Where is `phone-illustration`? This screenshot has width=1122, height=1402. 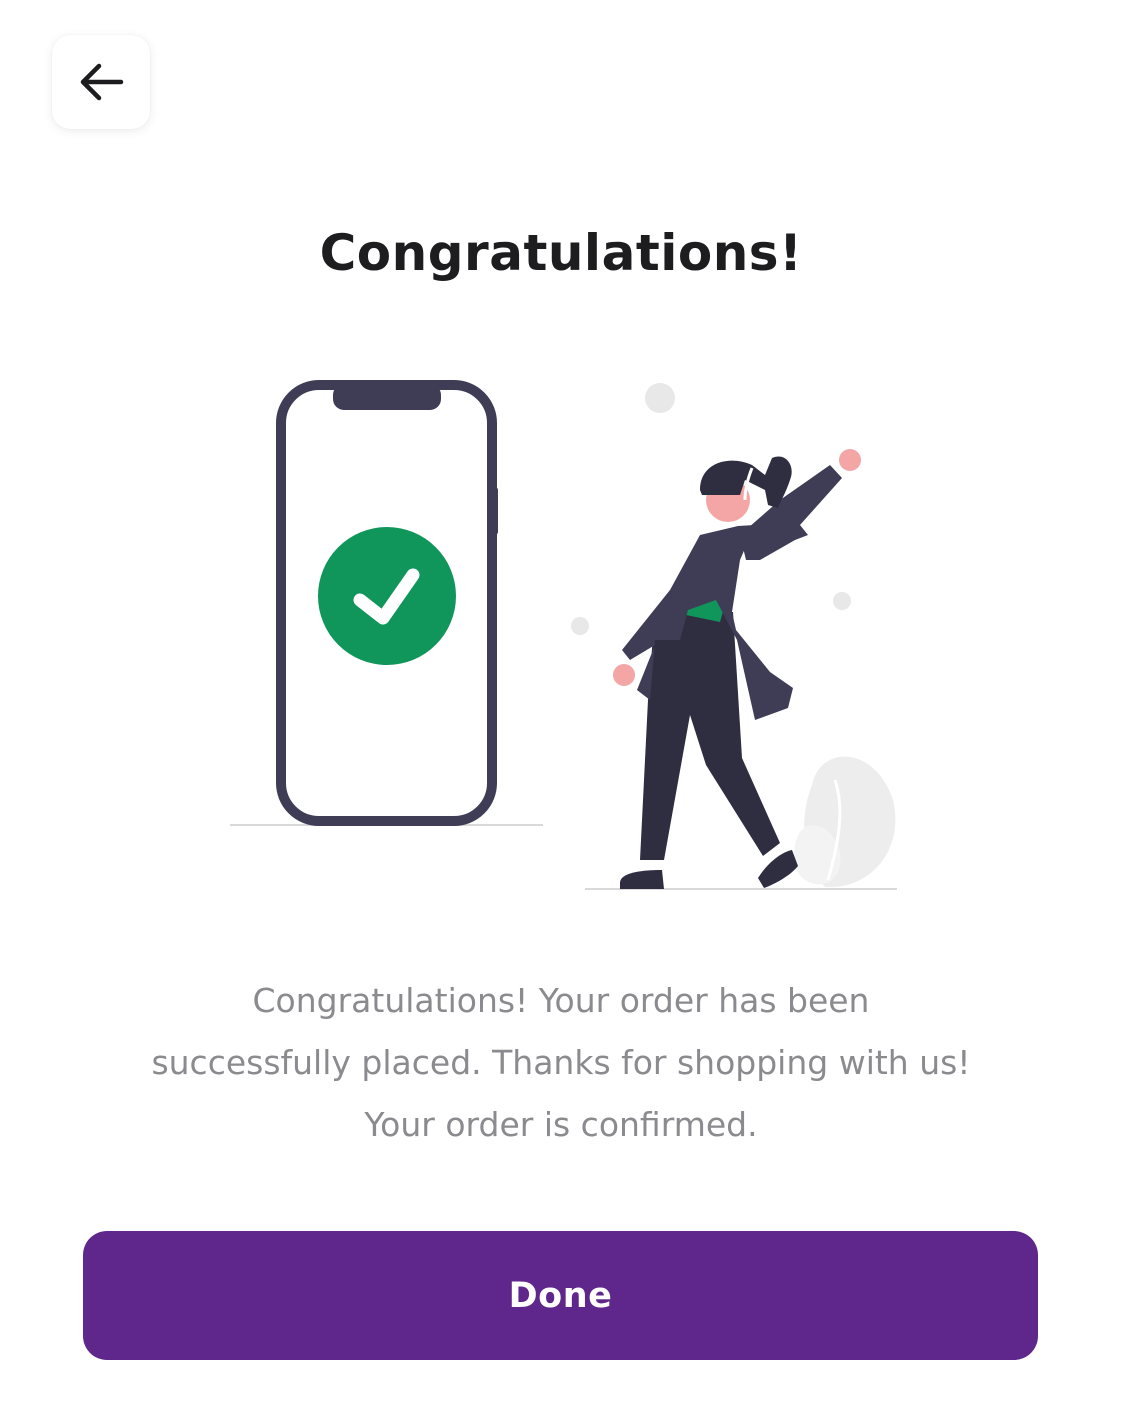 phone-illustration is located at coordinates (387, 603).